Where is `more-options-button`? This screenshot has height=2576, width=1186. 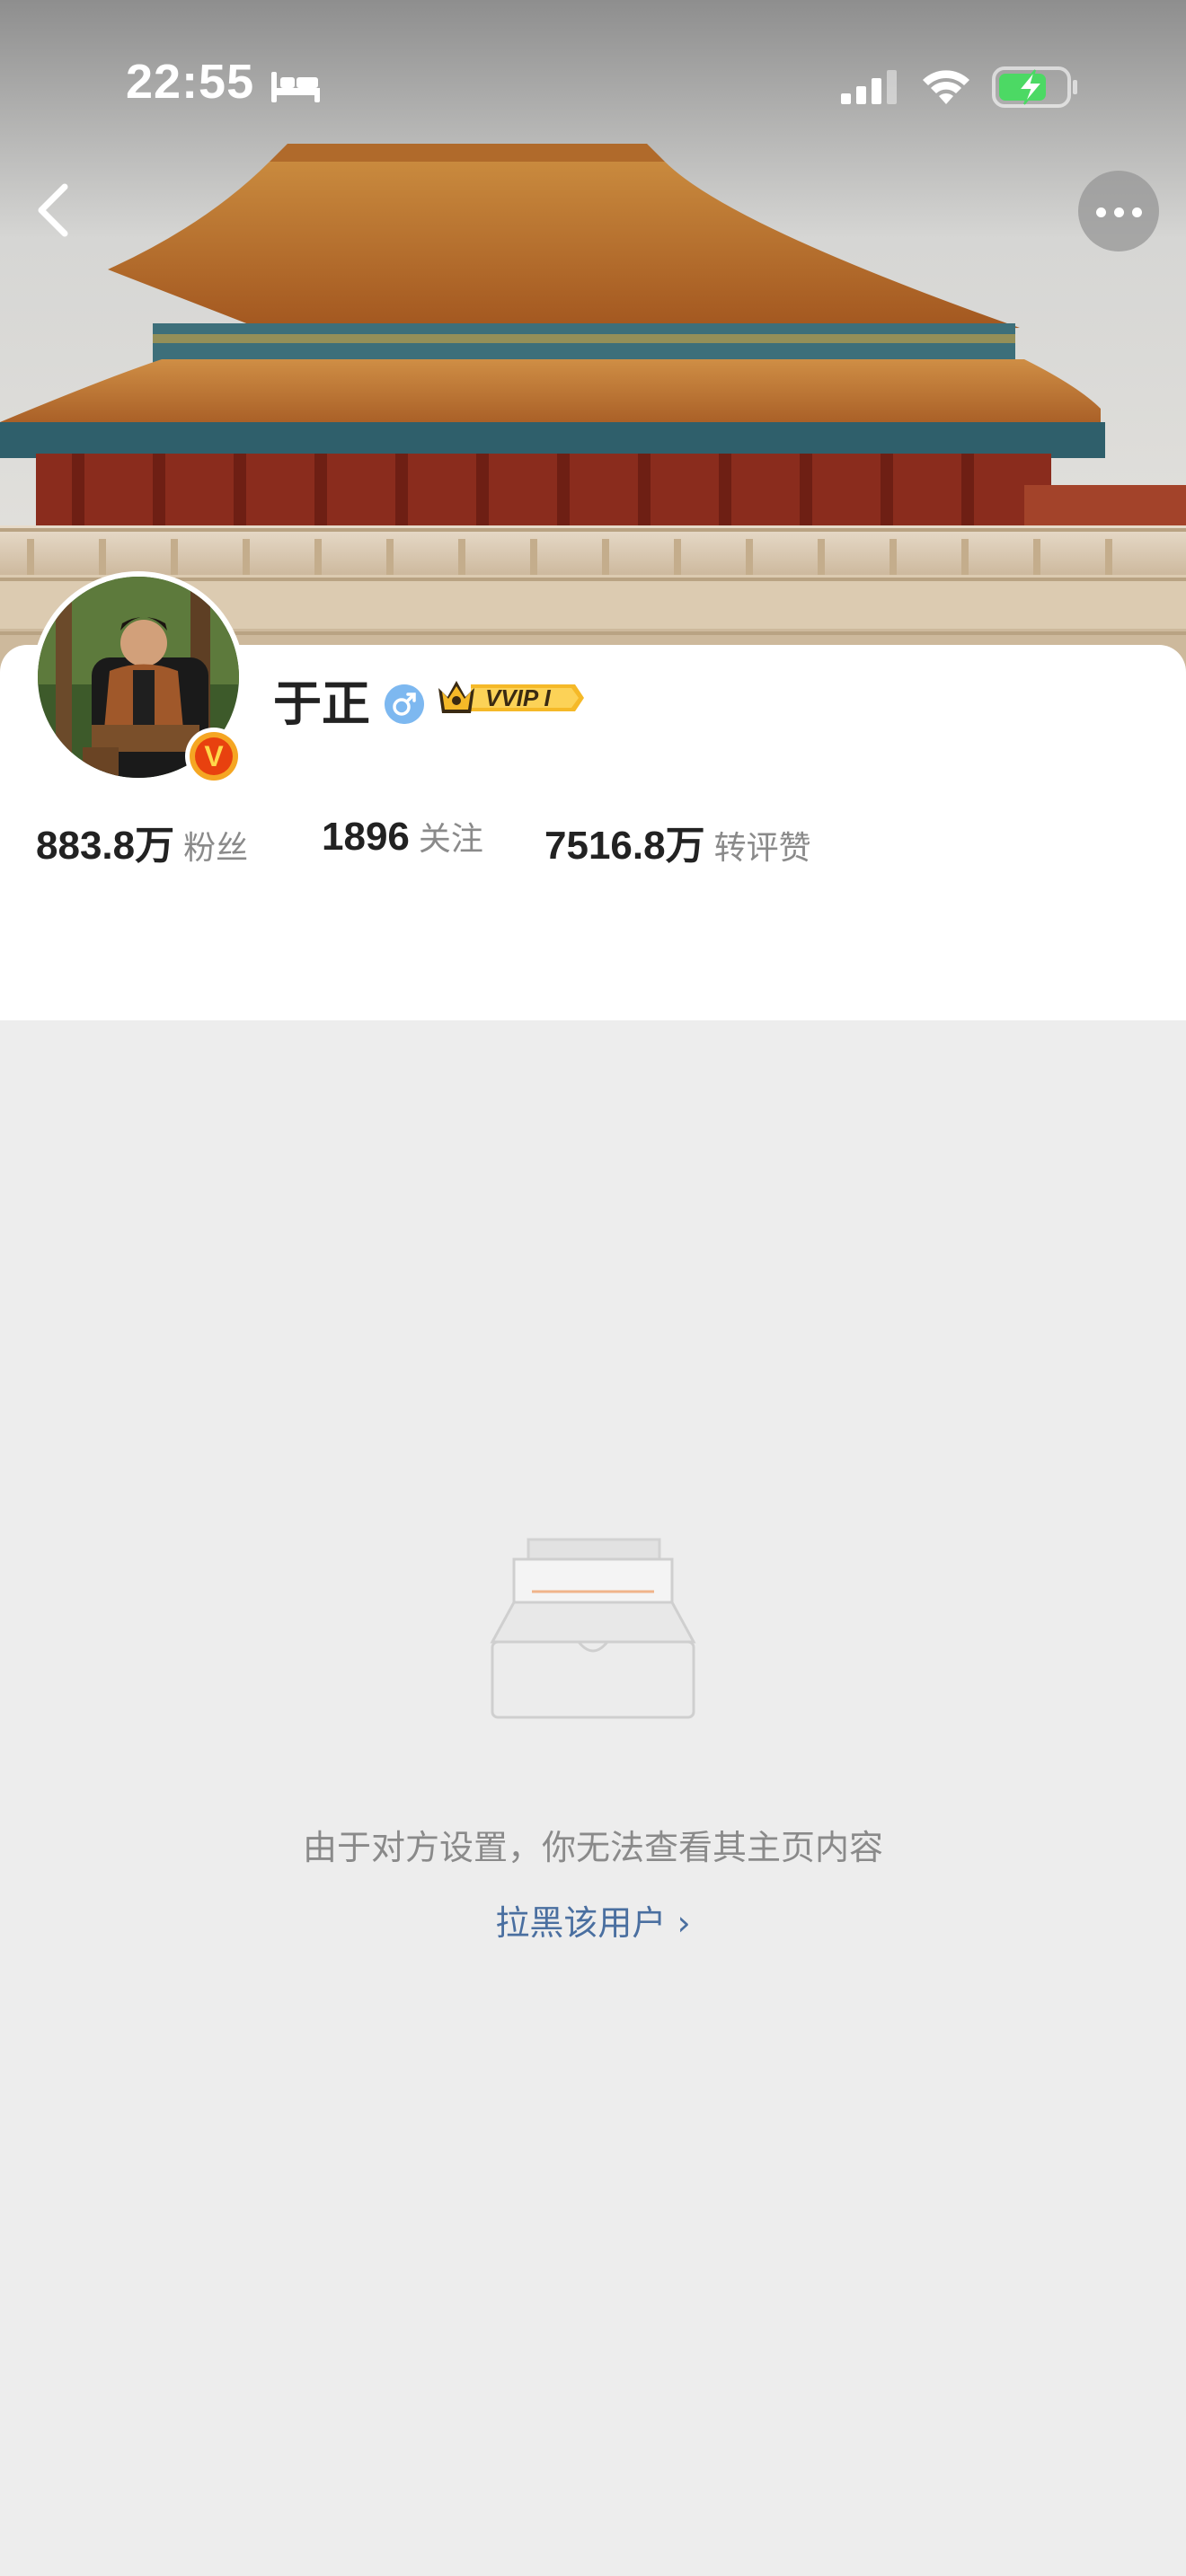
more-options-button is located at coordinates (1118, 211).